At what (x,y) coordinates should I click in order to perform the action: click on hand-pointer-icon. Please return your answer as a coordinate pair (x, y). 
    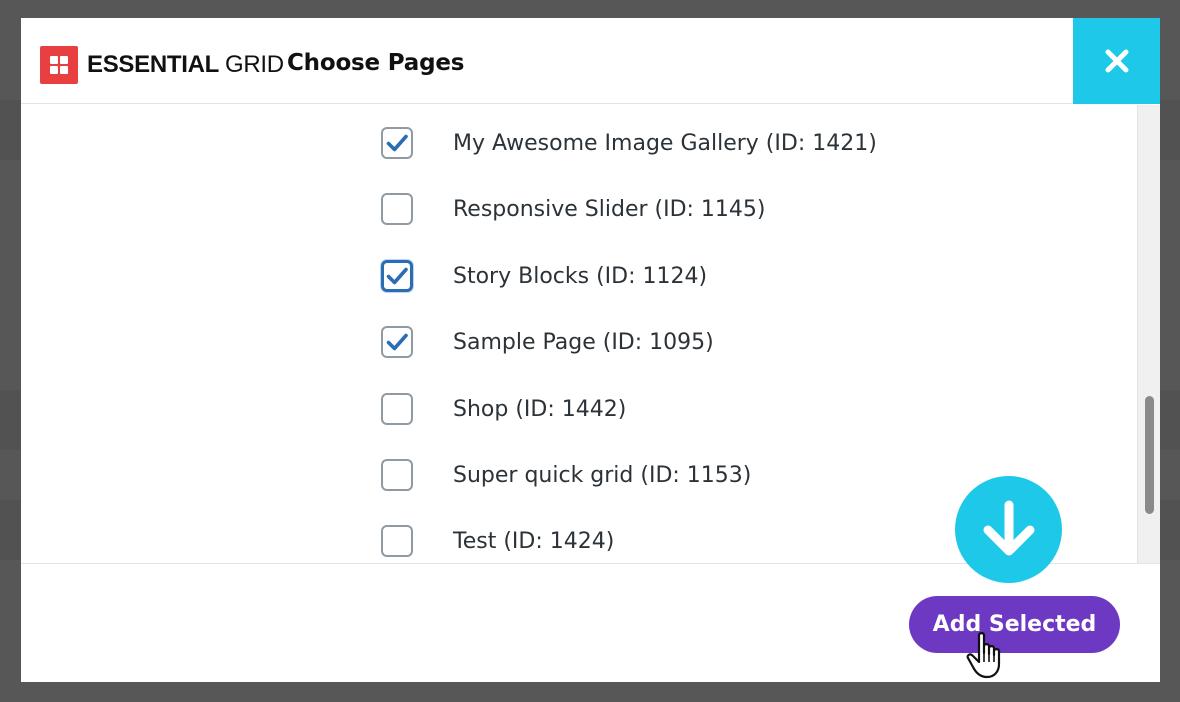
    Looking at the image, I should click on (983, 655).